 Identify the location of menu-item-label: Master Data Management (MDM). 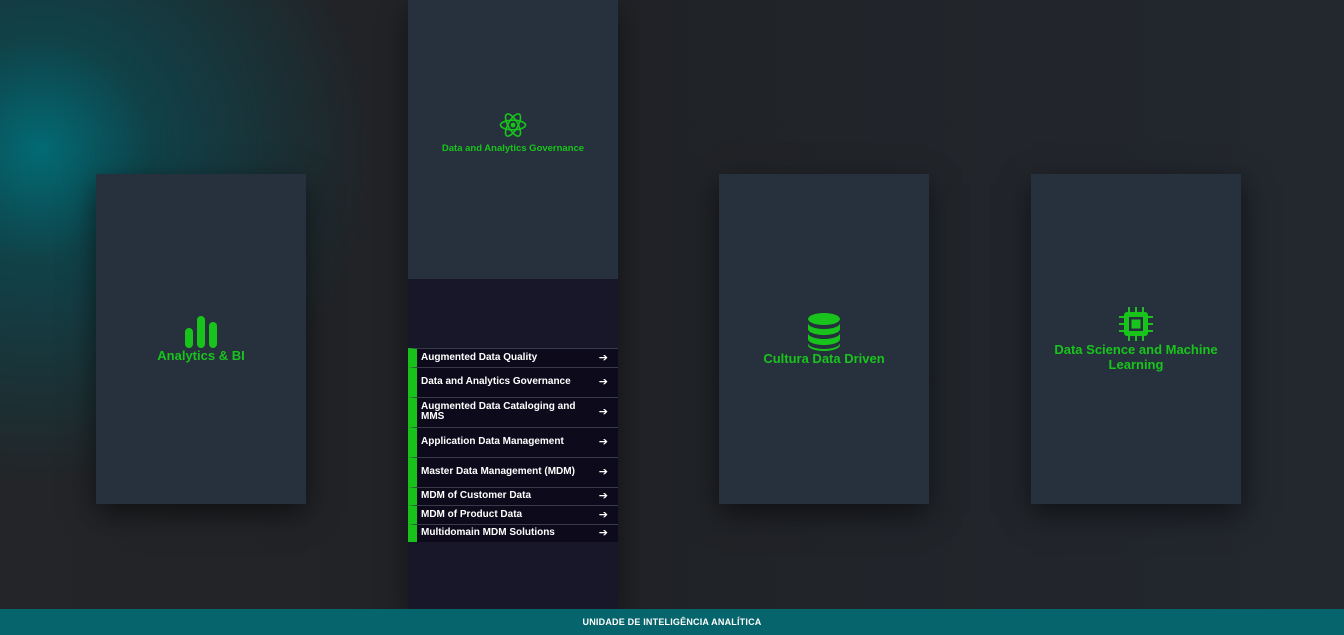
(498, 471).